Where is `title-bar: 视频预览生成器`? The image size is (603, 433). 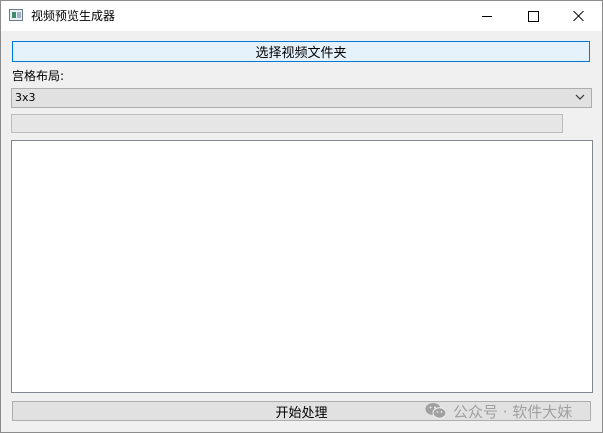
title-bar: 视频预览生成器 is located at coordinates (301, 16).